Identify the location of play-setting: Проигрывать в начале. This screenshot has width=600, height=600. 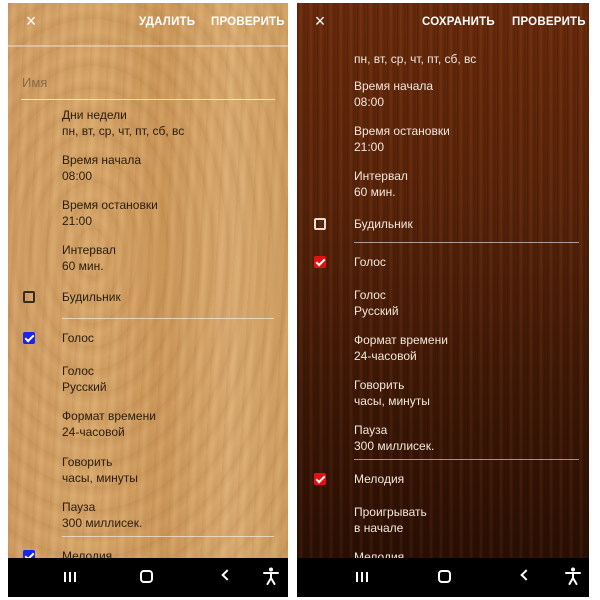
(390, 520).